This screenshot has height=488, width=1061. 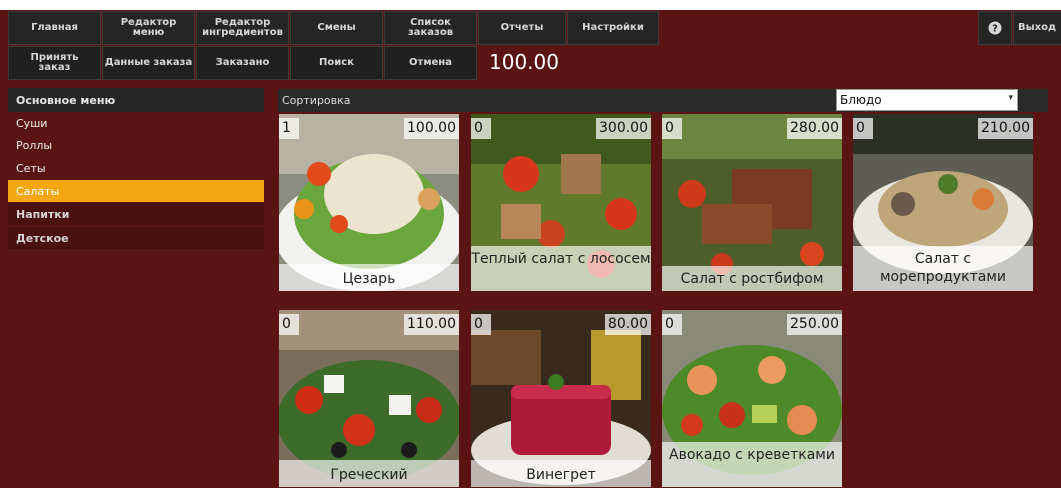 I want to click on dish-tile-avocado-shrimp: 0 250.00 Авокадо с креветками, so click(x=752, y=398).